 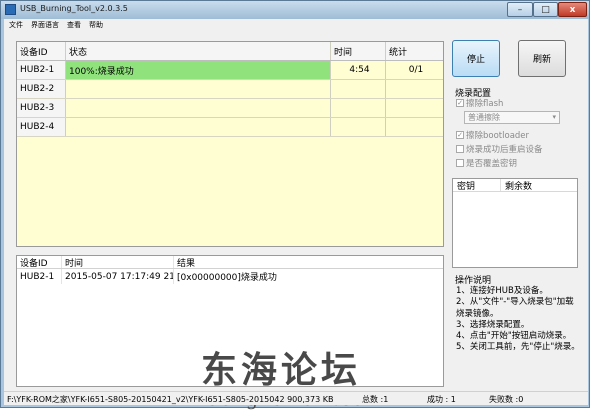 What do you see at coordinates (572, 9) in the screenshot?
I see `close-button: x` at bounding box center [572, 9].